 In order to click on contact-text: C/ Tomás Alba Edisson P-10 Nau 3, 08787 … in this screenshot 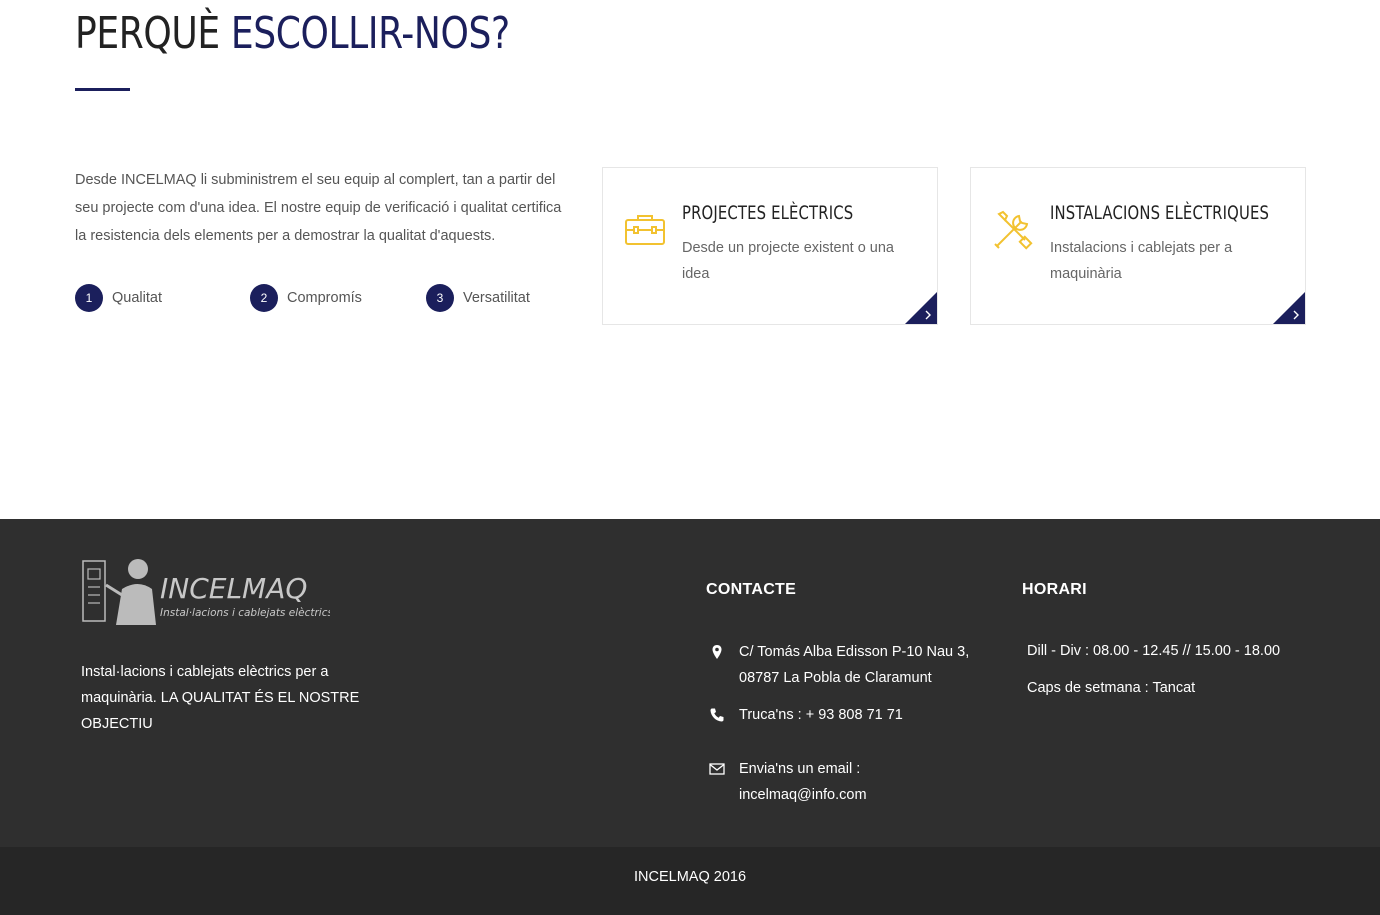, I will do `click(854, 665)`.